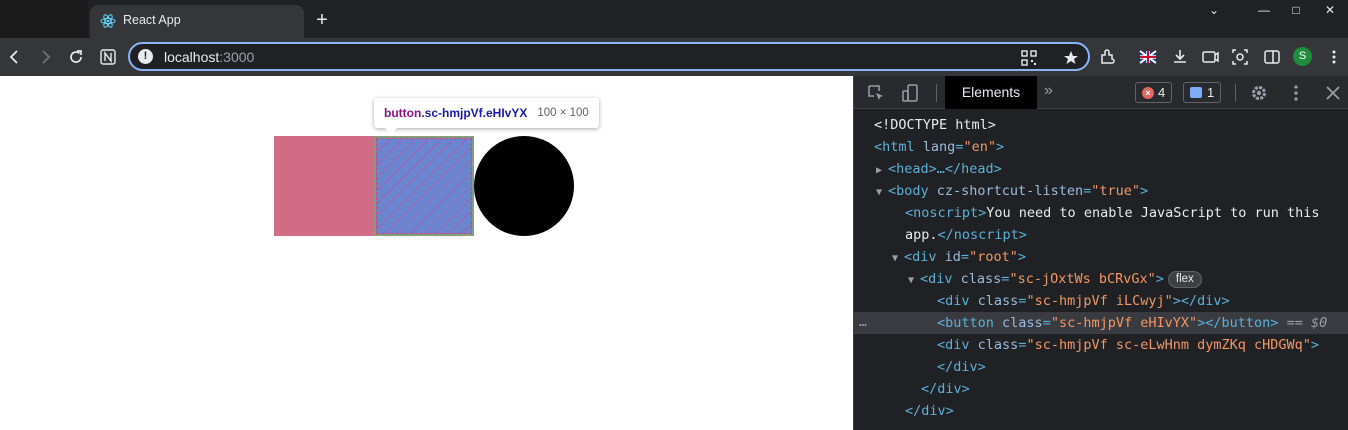 The height and width of the screenshot is (430, 1348). What do you see at coordinates (1108, 57) in the screenshot?
I see `extensions-puzzle-icon` at bounding box center [1108, 57].